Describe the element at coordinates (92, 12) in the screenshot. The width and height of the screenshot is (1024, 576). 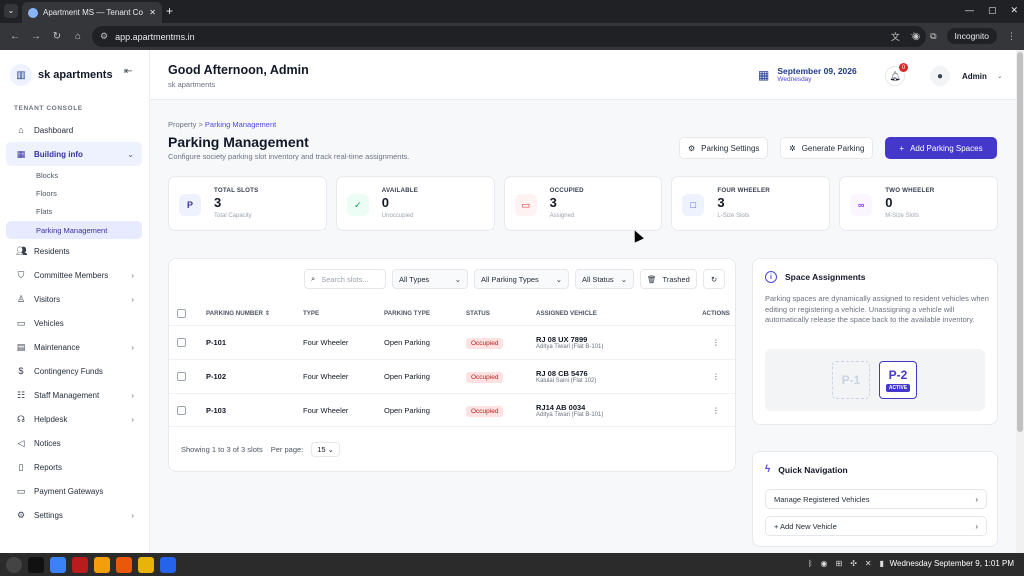
I see `browser-tab: Apartment MS — Tenant Co ✕` at that location.